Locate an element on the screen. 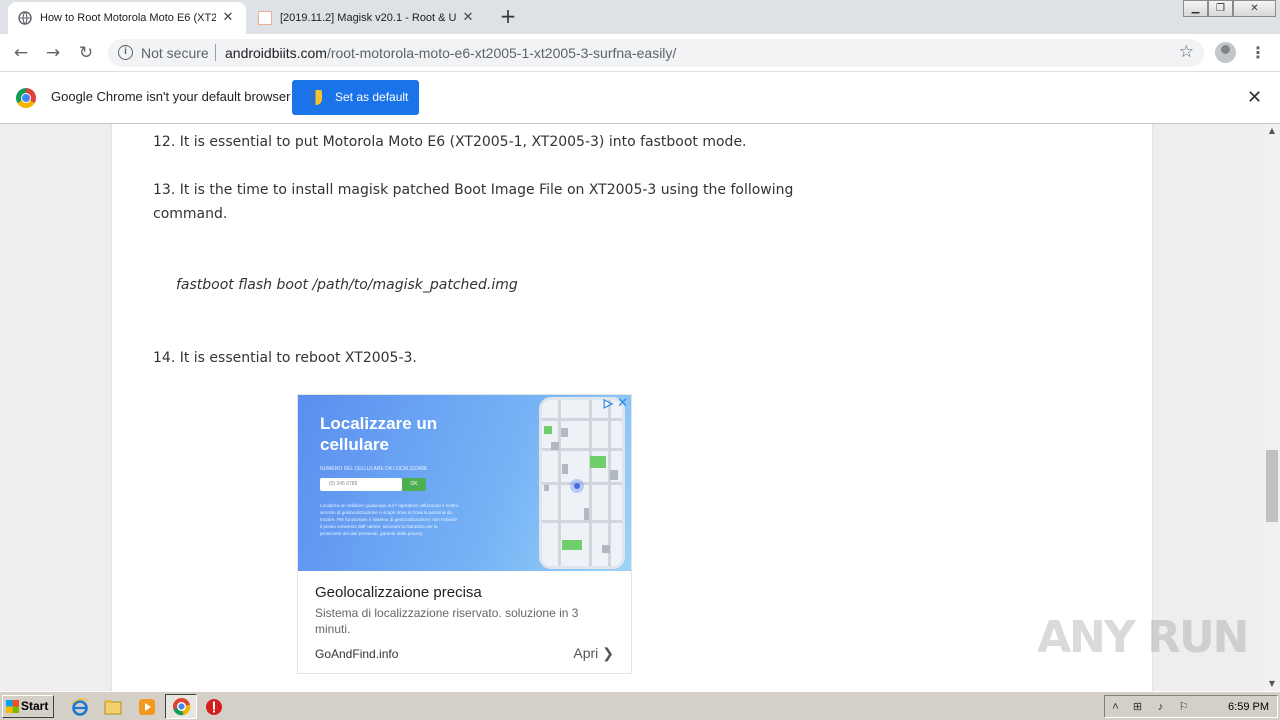 This screenshot has width=1280, height=720. volume-icon: ♪ is located at coordinates (1160, 707).